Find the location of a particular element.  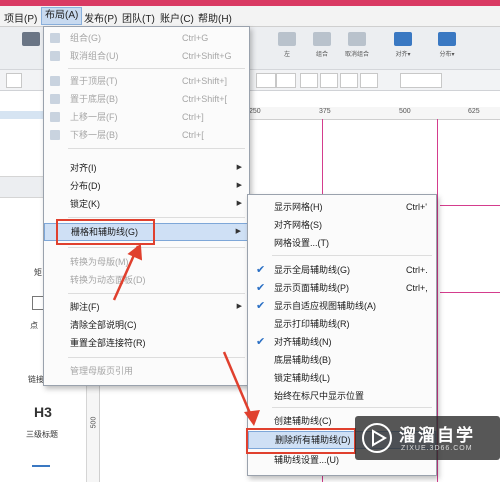

annotation-arrows is located at coordinates (186, 334).